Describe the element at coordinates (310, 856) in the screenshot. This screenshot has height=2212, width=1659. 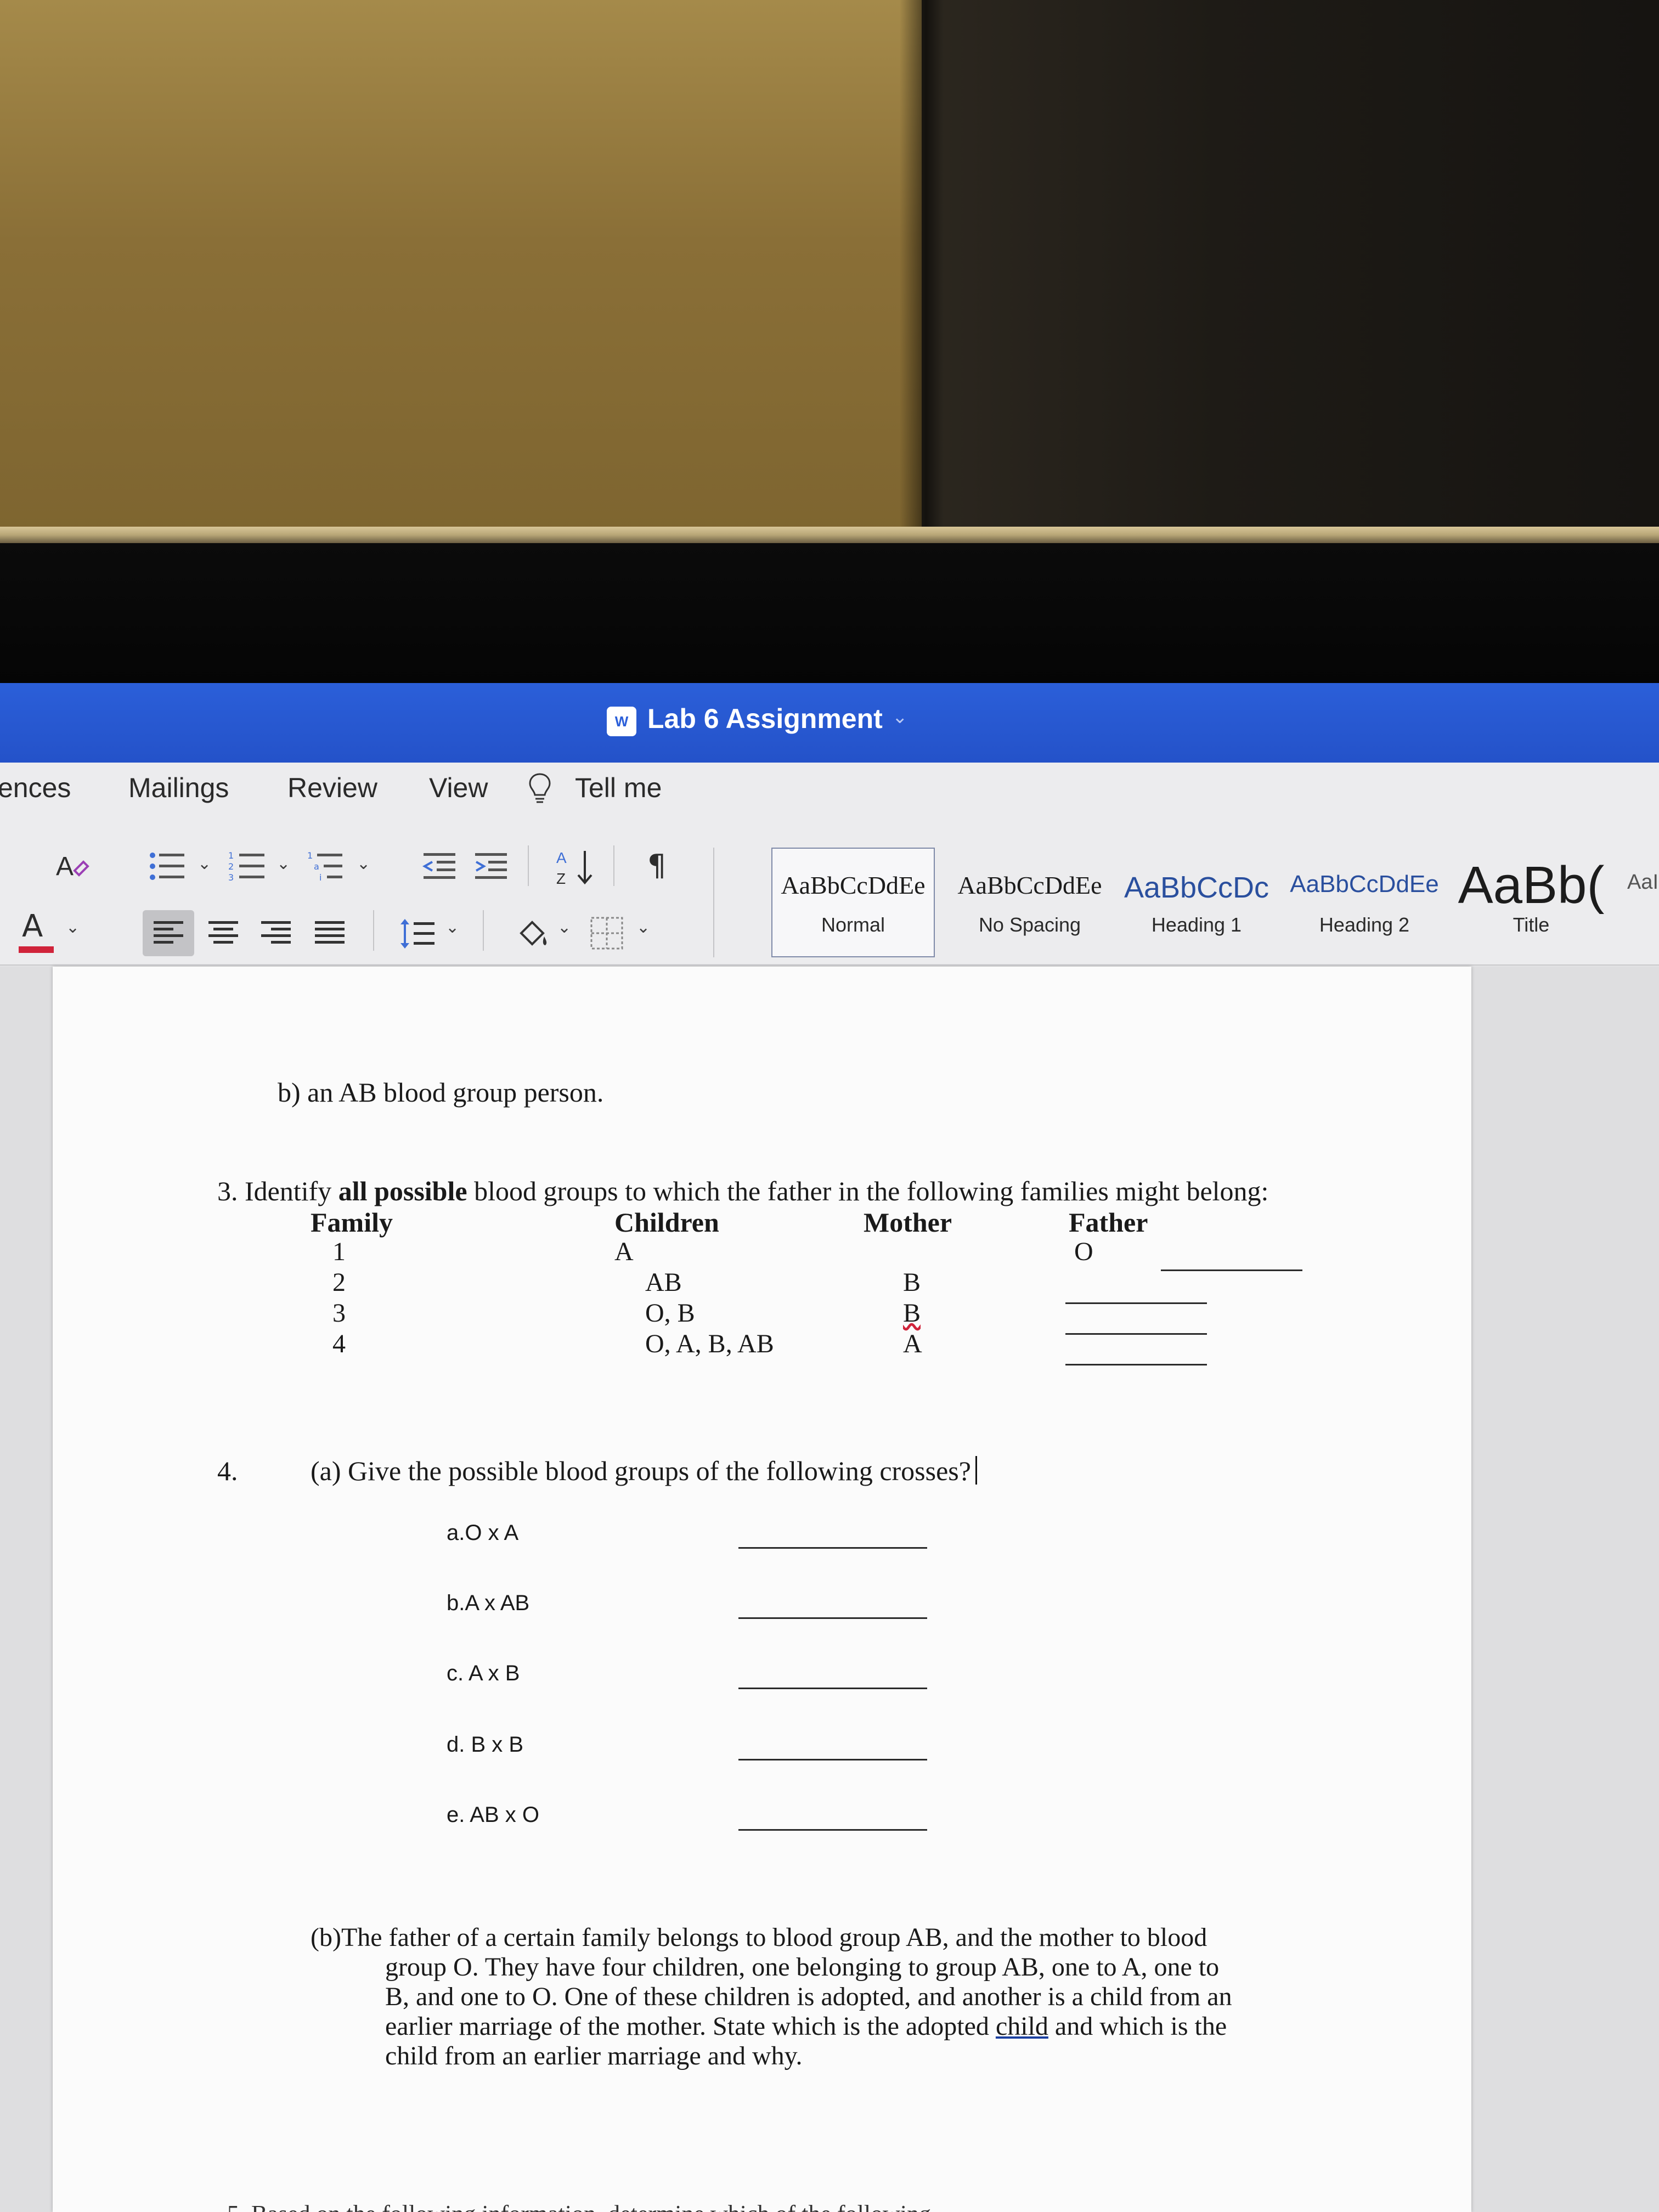
I see `svg-text: 1` at that location.